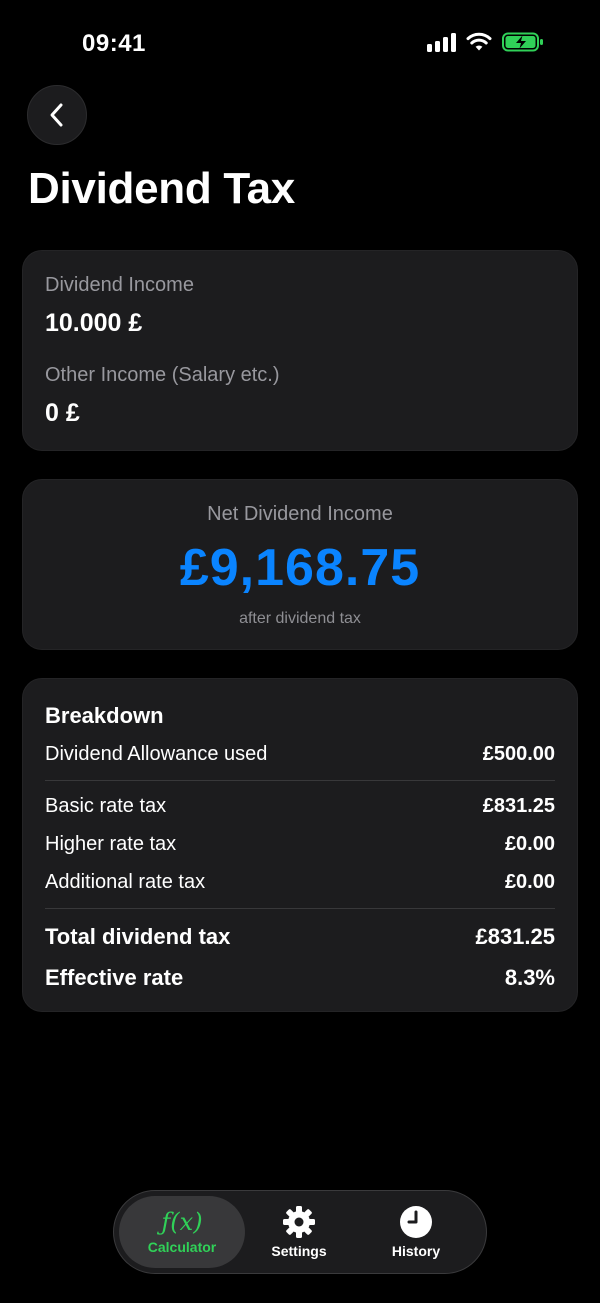  Describe the element at coordinates (106, 806) in the screenshot. I see `breakdown-row-label: Basic rate tax` at that location.